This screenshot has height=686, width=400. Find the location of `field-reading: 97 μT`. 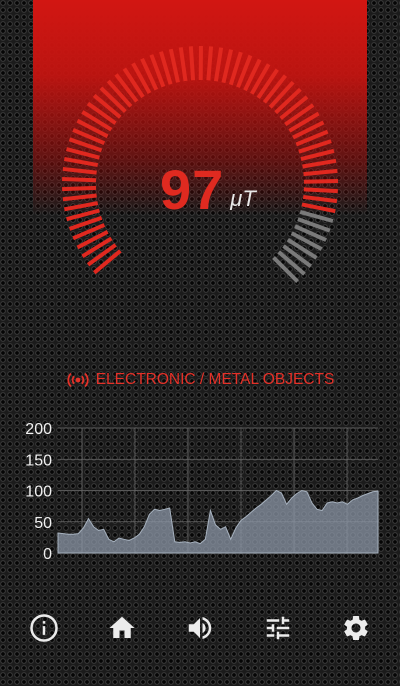

field-reading: 97 μT is located at coordinates (220, 183).